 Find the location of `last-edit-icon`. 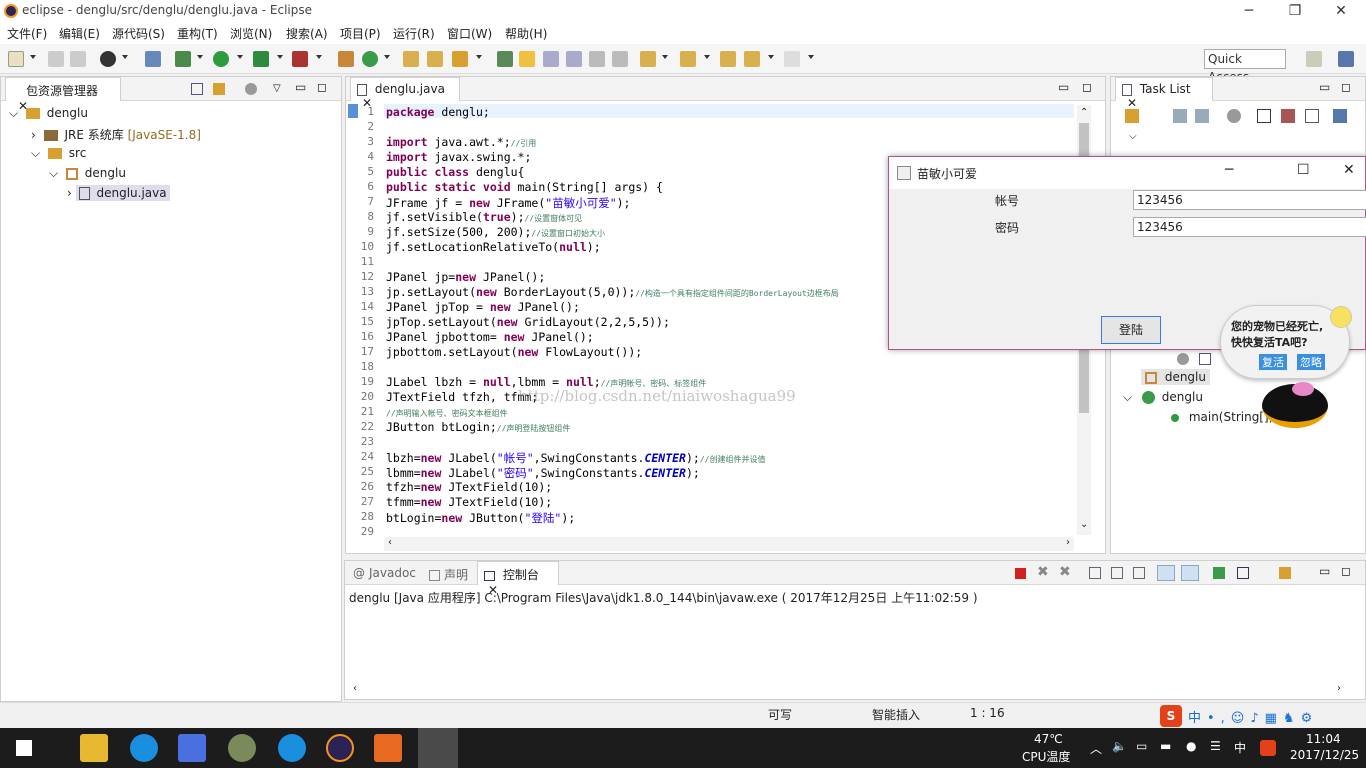

last-edit-icon is located at coordinates (728, 59).